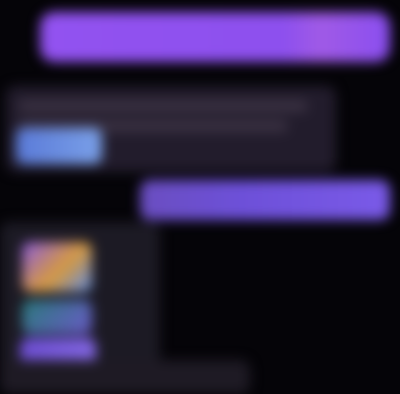  Describe the element at coordinates (163, 106) in the screenshot. I see `message-text-line` at that location.